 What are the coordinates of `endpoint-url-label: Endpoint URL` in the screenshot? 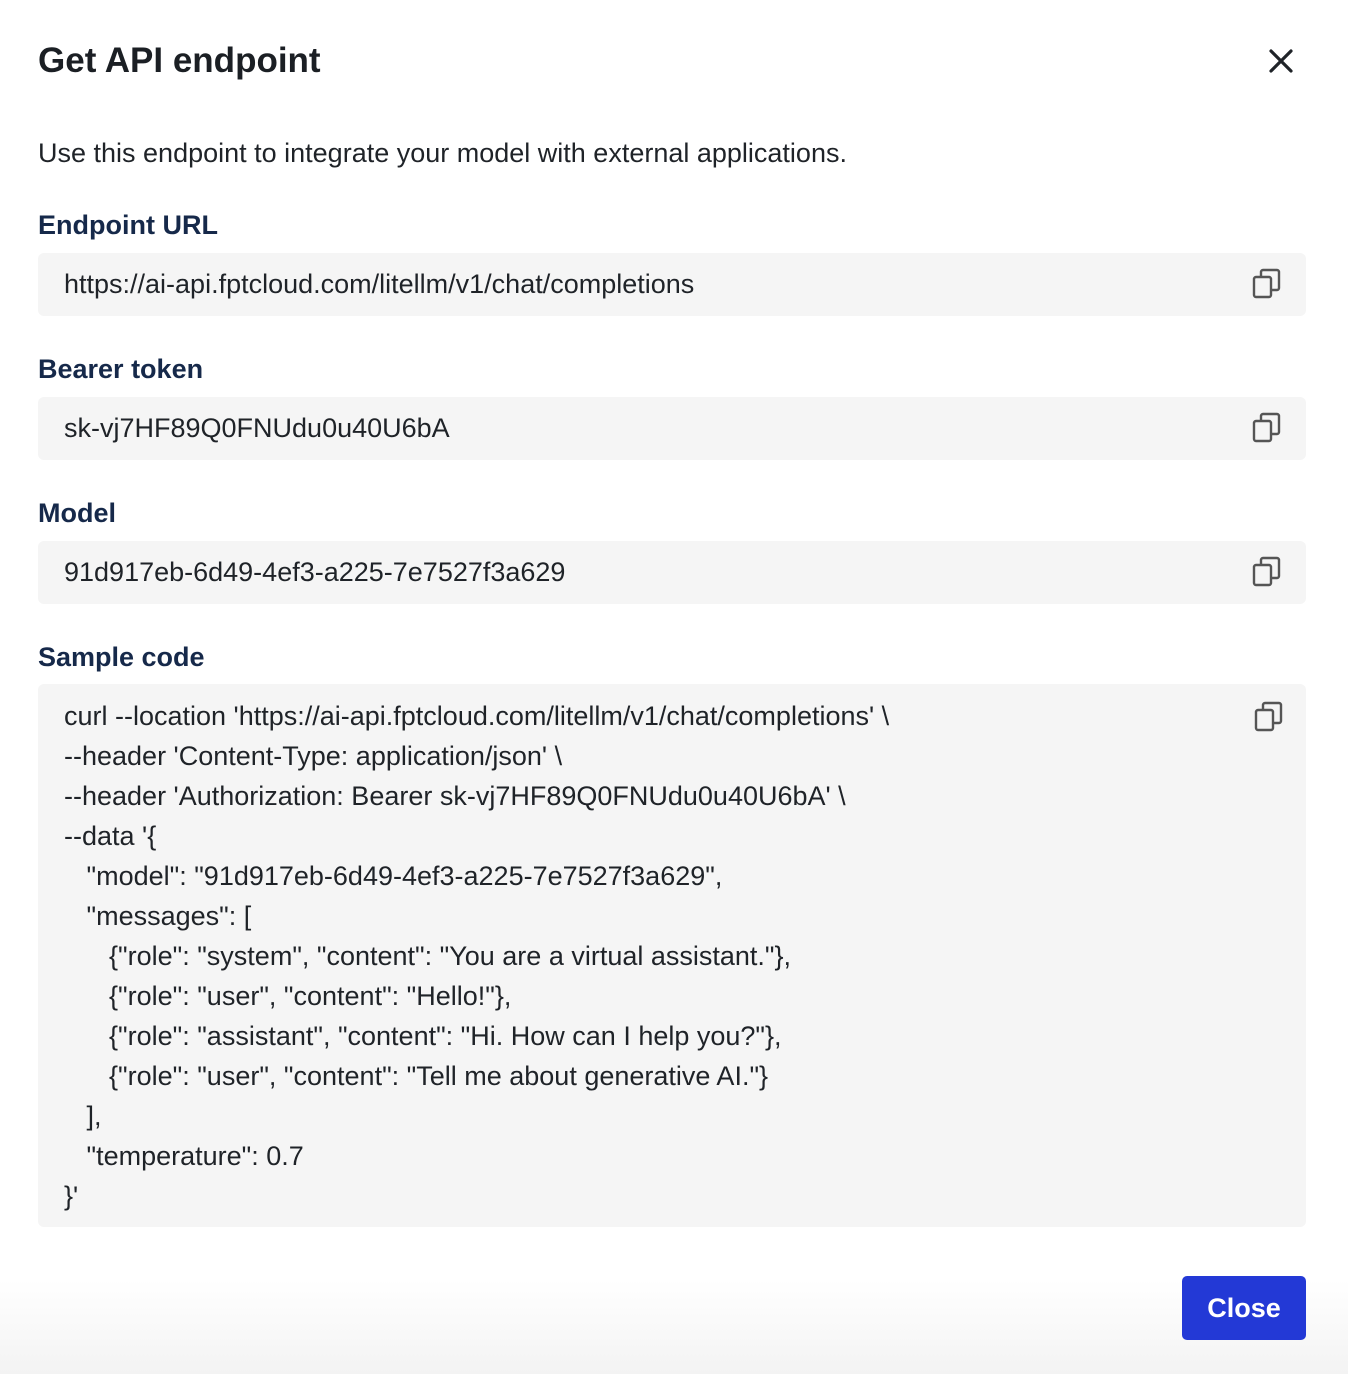 It's located at (128, 225).